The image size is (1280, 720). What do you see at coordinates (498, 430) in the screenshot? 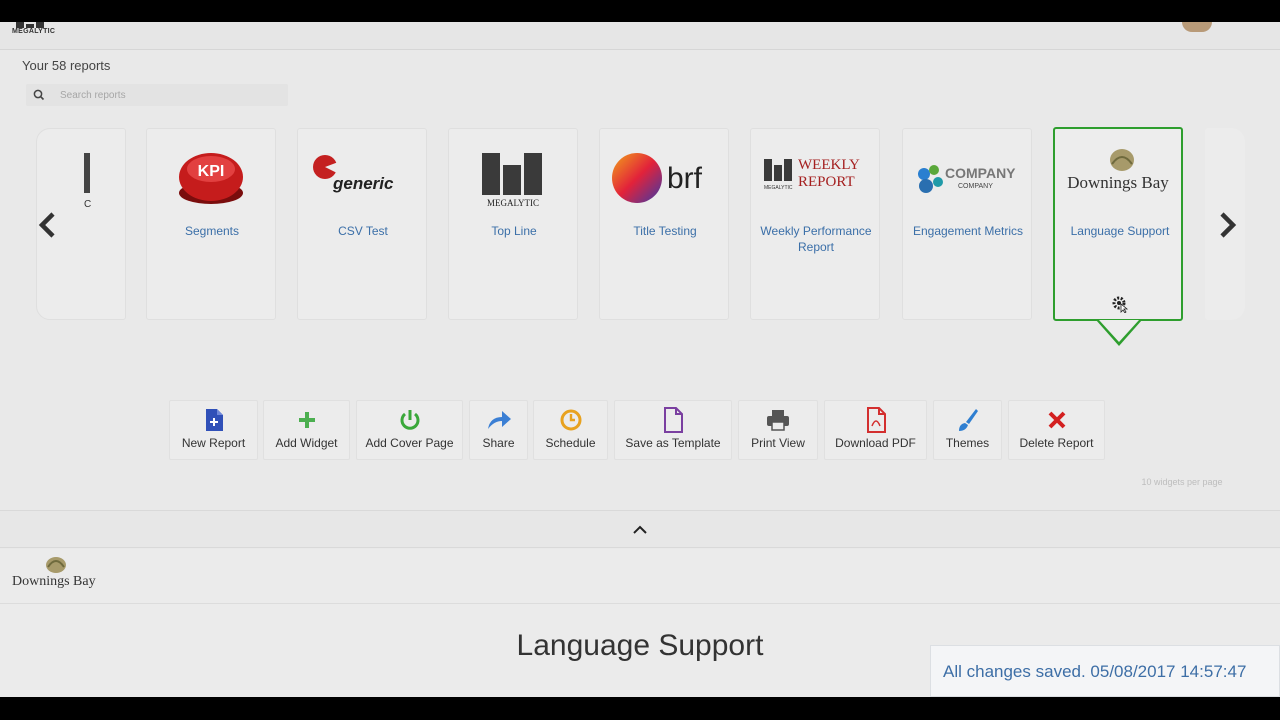
I see `share-button: Share` at bounding box center [498, 430].